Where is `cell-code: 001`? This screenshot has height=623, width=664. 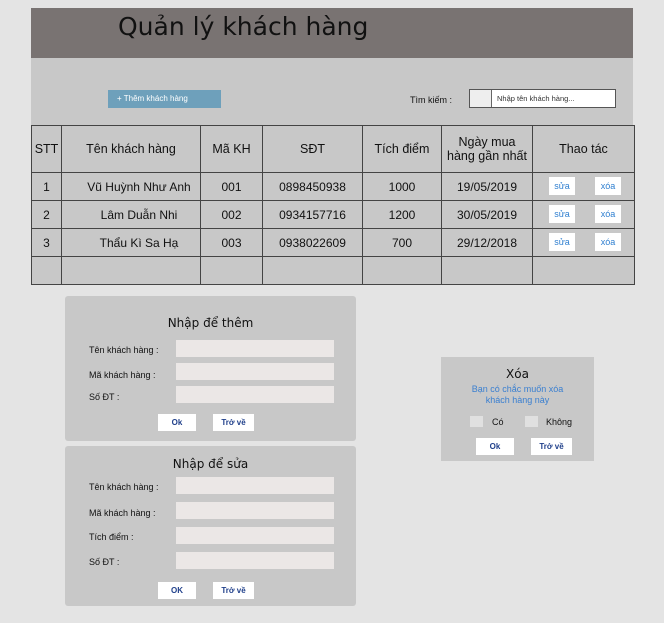 cell-code: 001 is located at coordinates (231, 186).